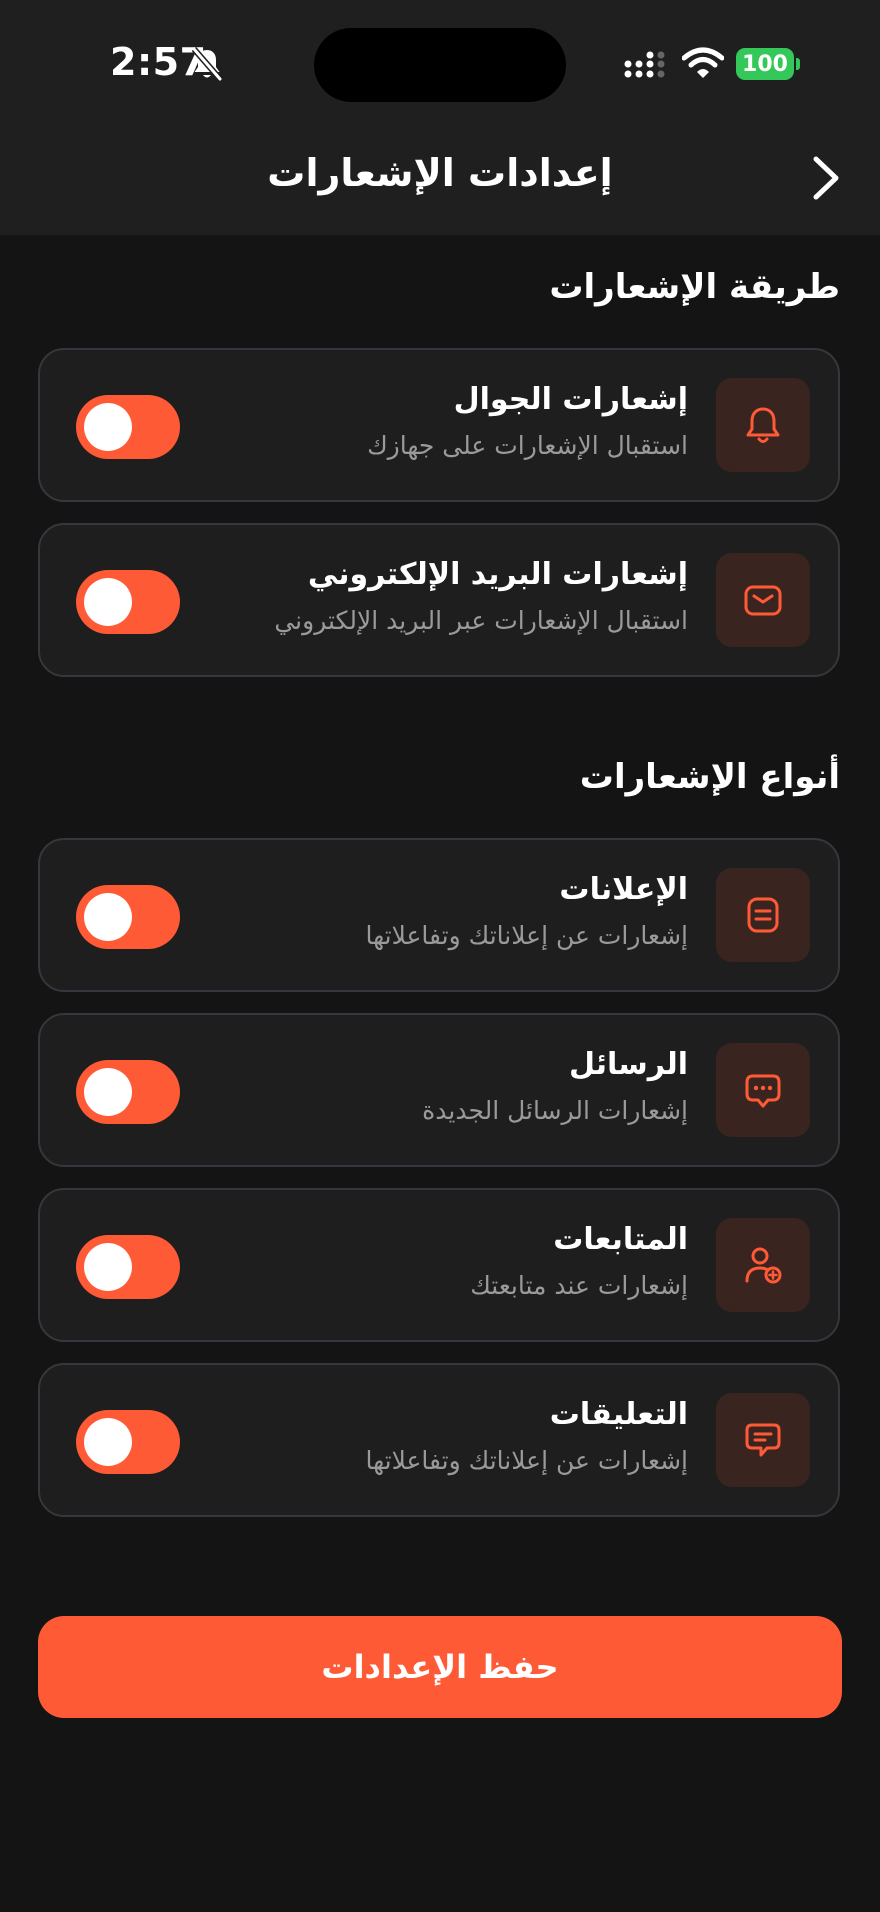  Describe the element at coordinates (440, 65) in the screenshot. I see `dynamic-island` at that location.